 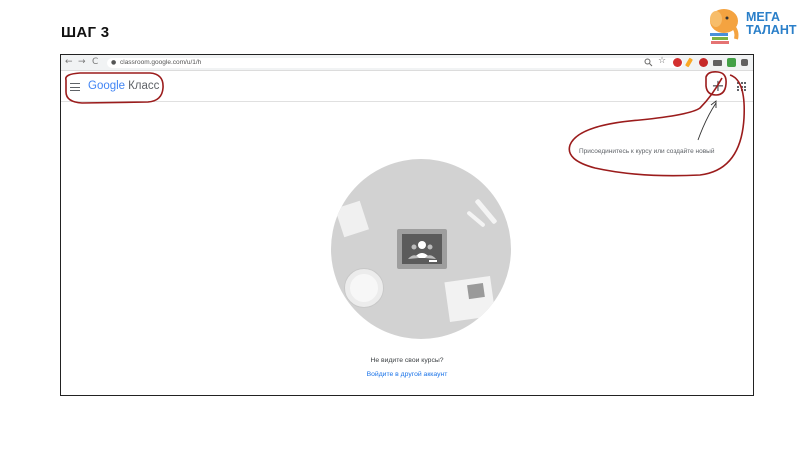 I want to click on zoom-icon, so click(x=648, y=62).